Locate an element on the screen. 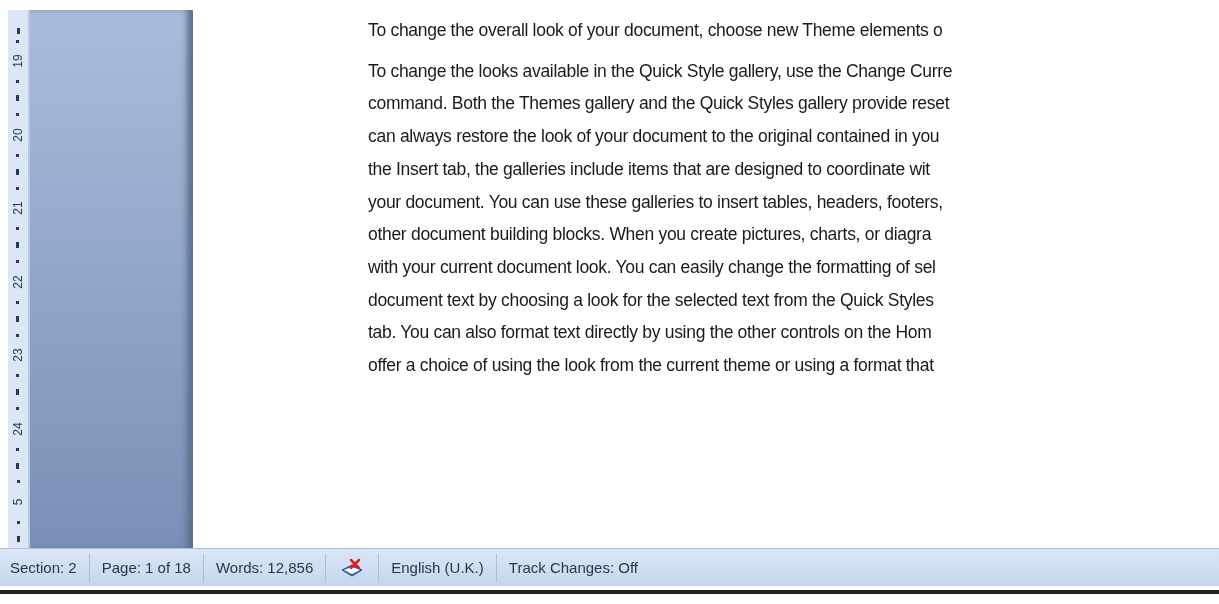  status-bar-item: Track Changes: Off is located at coordinates (572, 567).